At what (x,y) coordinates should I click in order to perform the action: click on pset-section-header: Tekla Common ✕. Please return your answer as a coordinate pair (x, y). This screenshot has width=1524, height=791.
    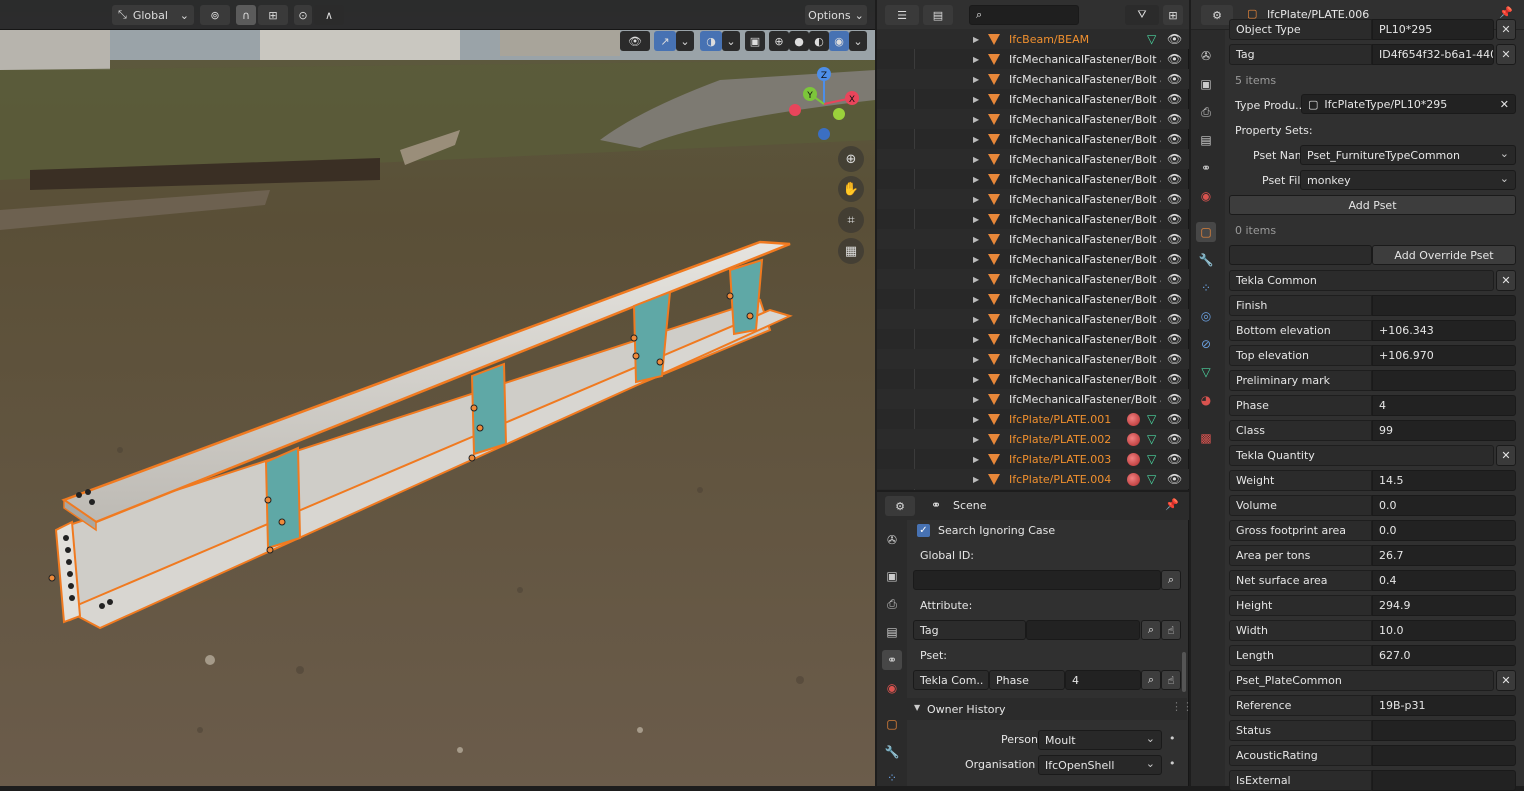
    Looking at the image, I should click on (1372, 280).